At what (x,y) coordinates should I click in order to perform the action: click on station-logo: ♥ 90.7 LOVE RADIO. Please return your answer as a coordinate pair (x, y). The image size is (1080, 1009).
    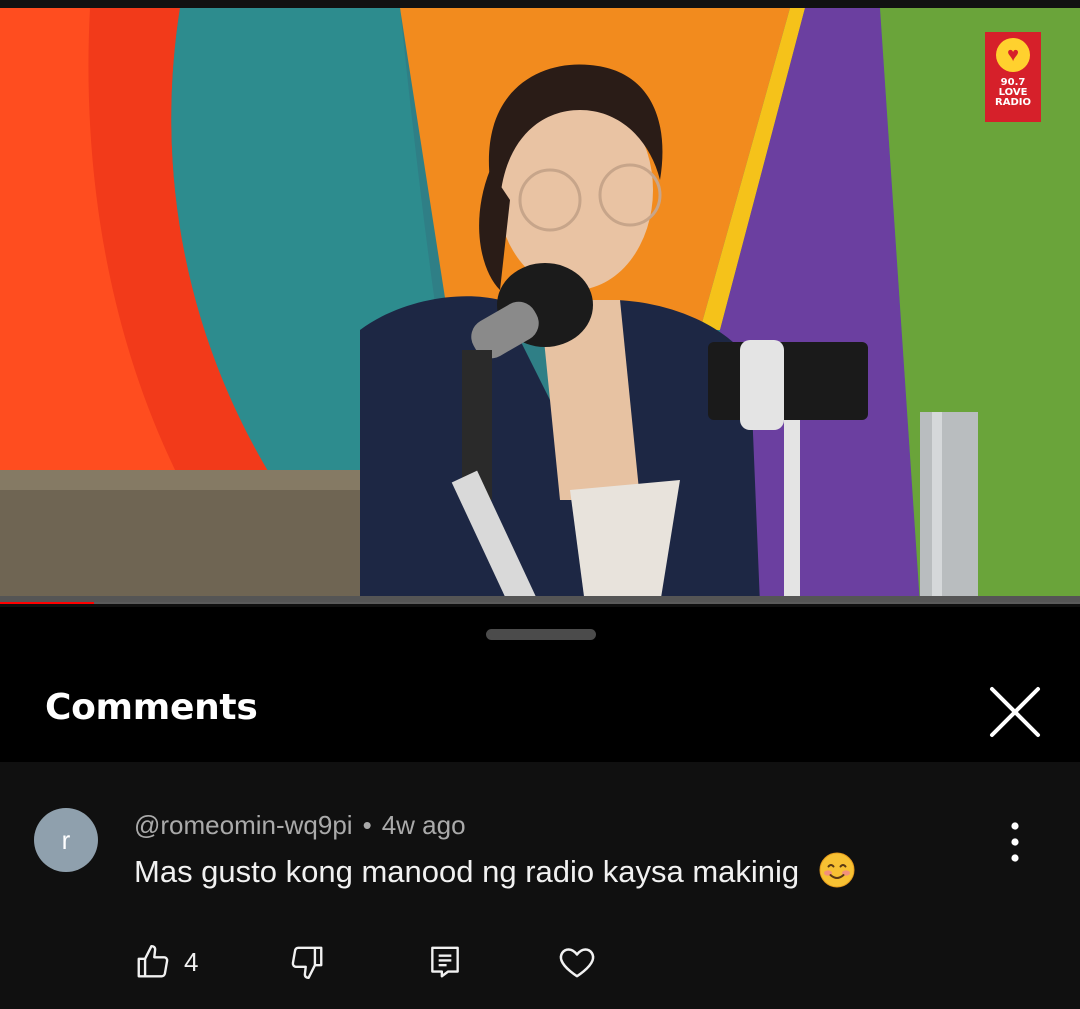
    Looking at the image, I should click on (1013, 77).